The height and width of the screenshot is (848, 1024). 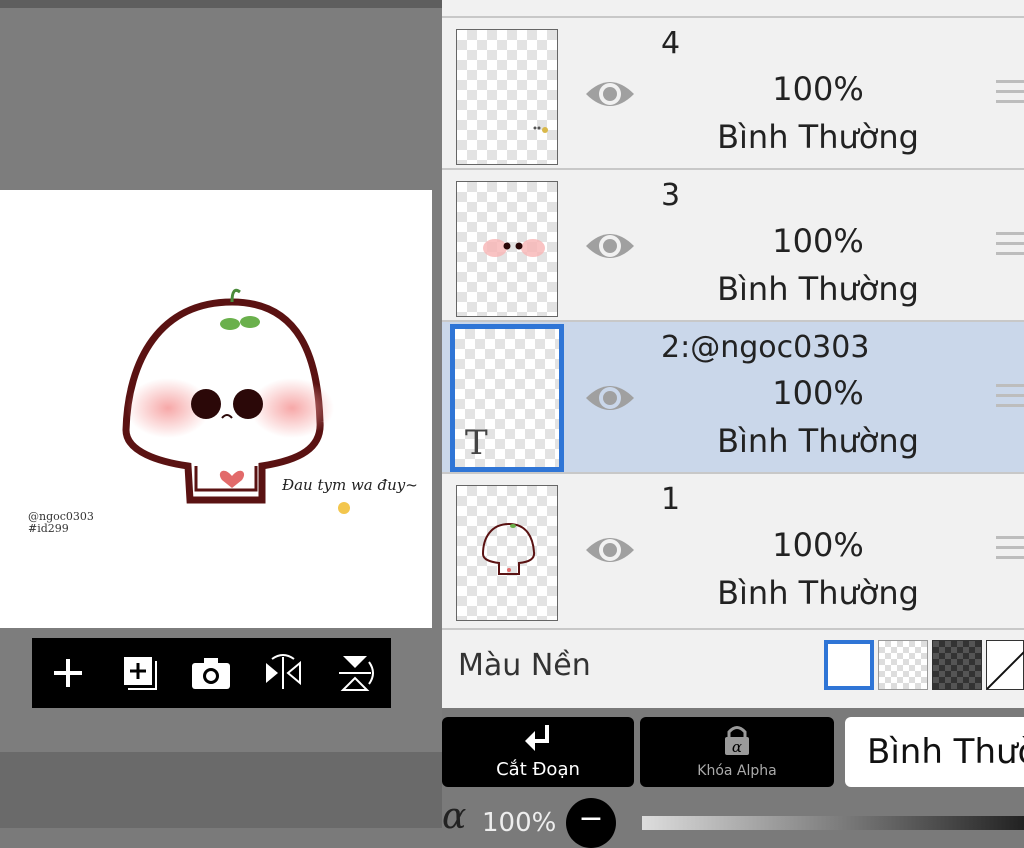 What do you see at coordinates (733, 669) in the screenshot?
I see `background-color-row: Màu Nền` at bounding box center [733, 669].